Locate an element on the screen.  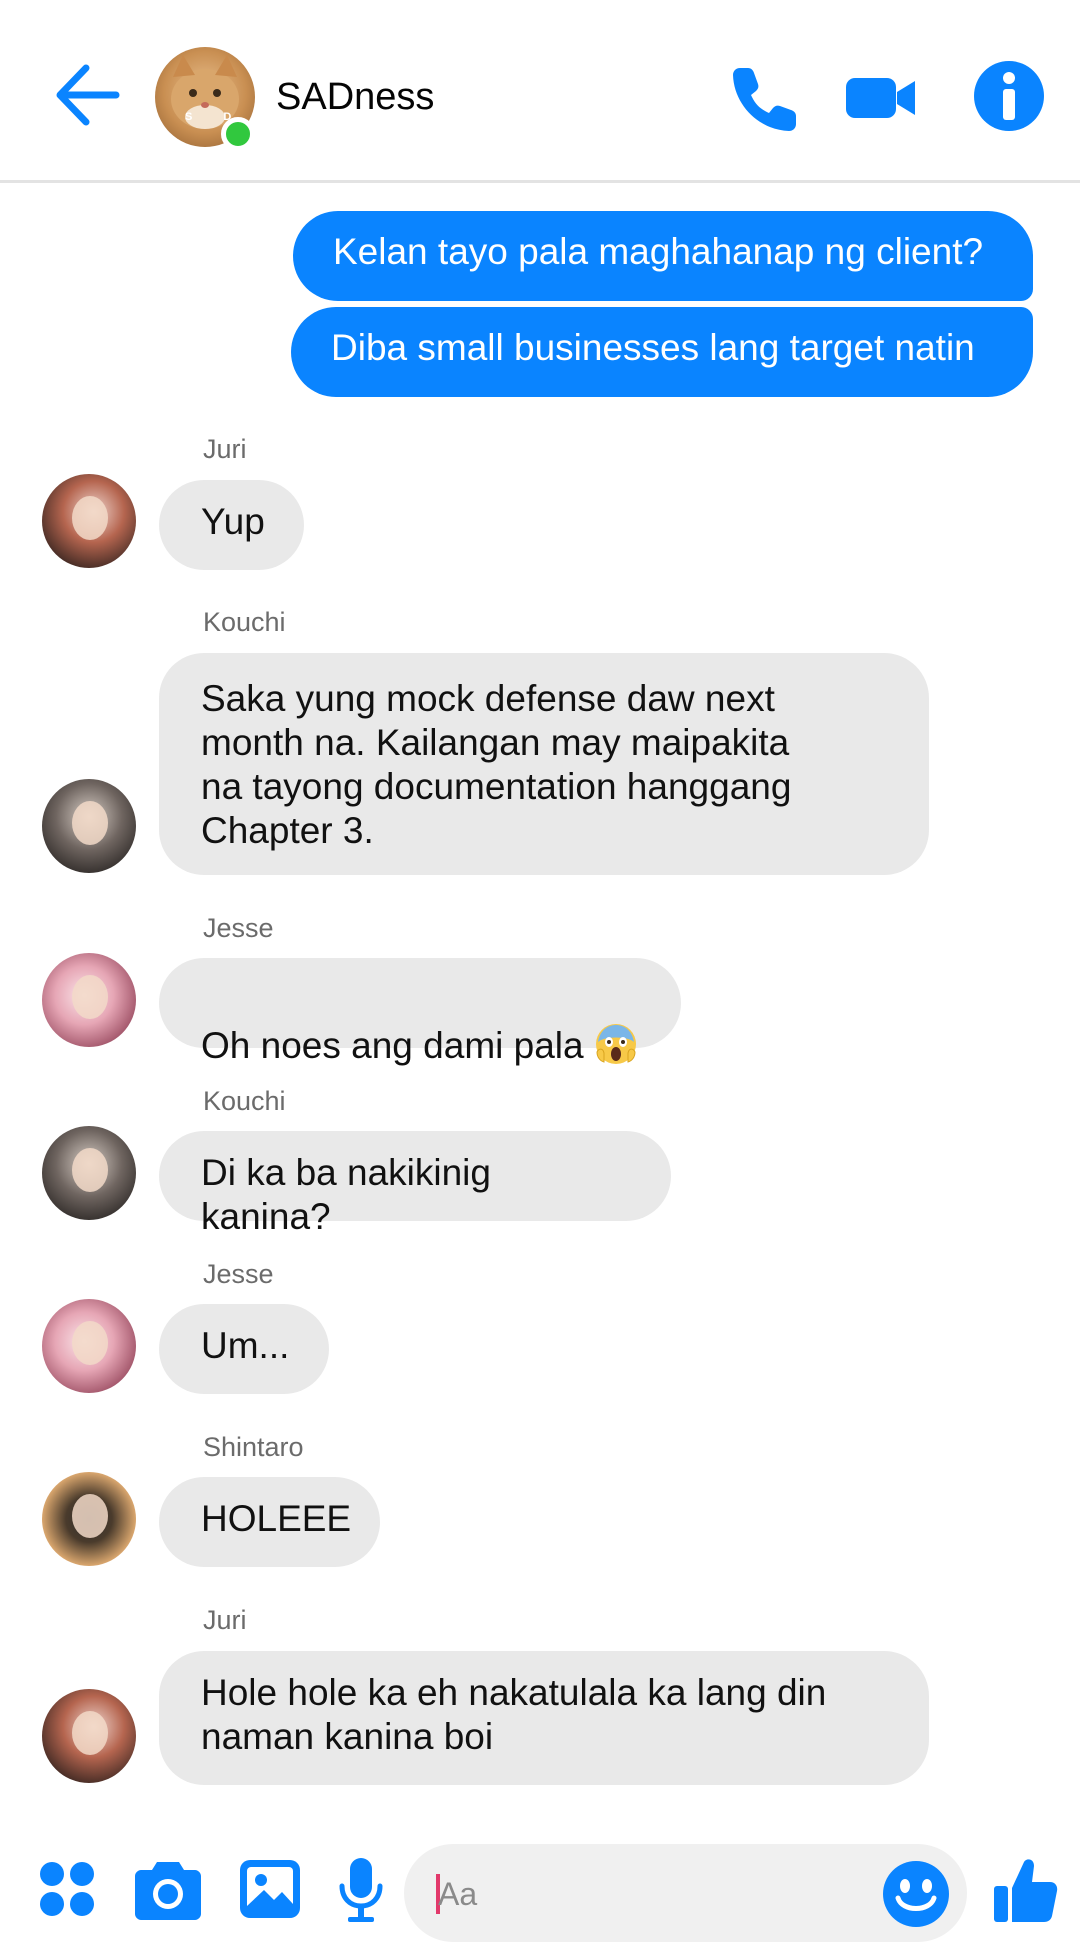
video-camera-icon is located at coordinates (881, 98).